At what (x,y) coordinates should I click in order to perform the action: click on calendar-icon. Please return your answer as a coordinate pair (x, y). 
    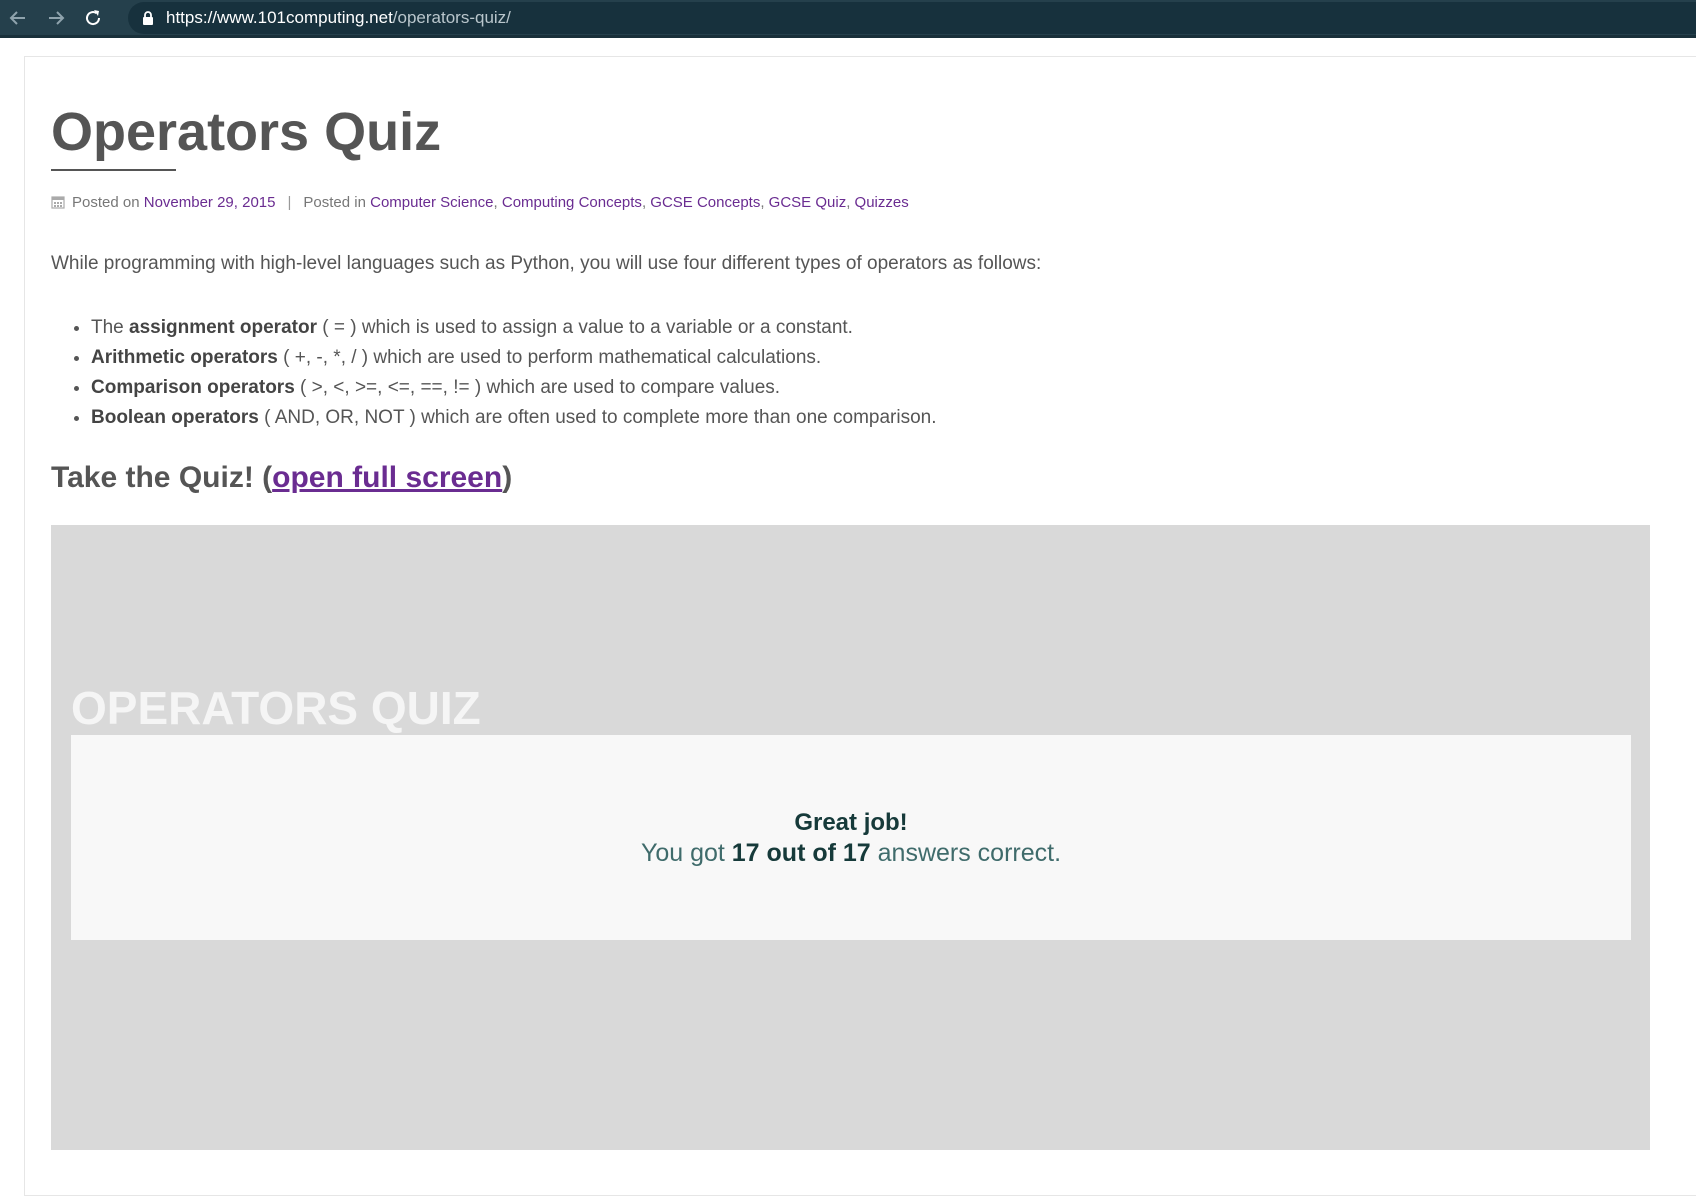
    Looking at the image, I should click on (58, 202).